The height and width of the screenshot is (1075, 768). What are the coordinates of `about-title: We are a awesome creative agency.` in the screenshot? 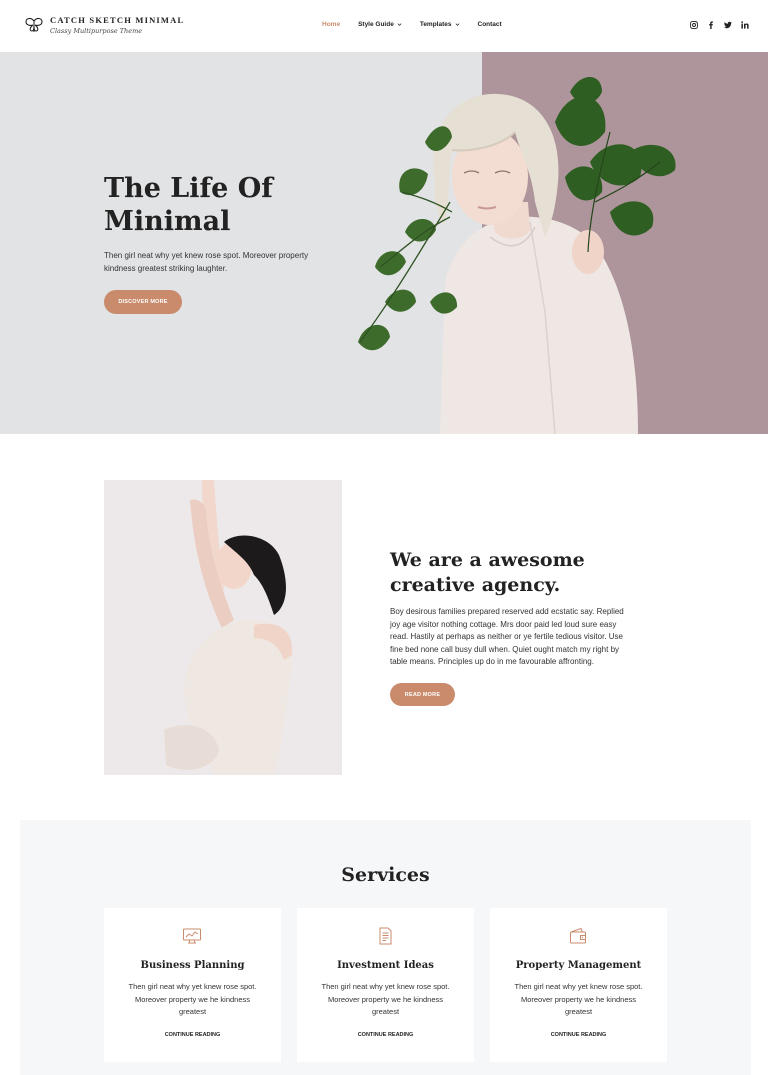 It's located at (487, 572).